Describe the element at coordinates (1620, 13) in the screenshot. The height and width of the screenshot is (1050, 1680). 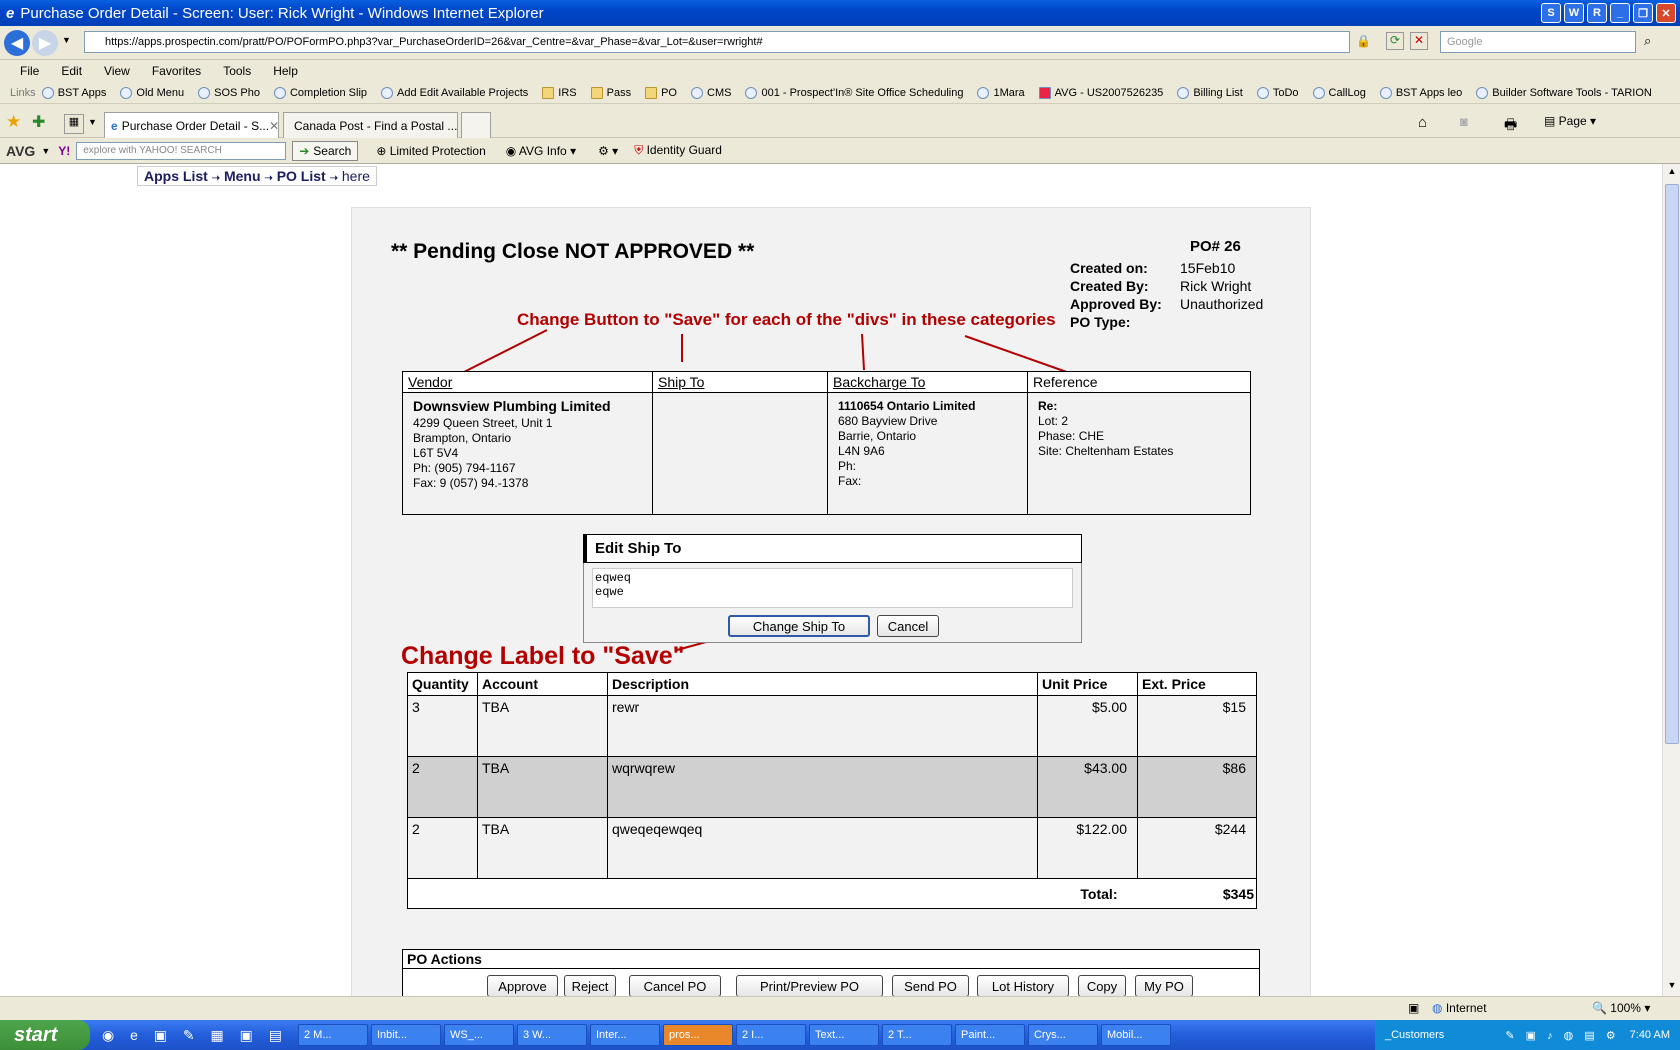
I see `minimize-button: _` at that location.